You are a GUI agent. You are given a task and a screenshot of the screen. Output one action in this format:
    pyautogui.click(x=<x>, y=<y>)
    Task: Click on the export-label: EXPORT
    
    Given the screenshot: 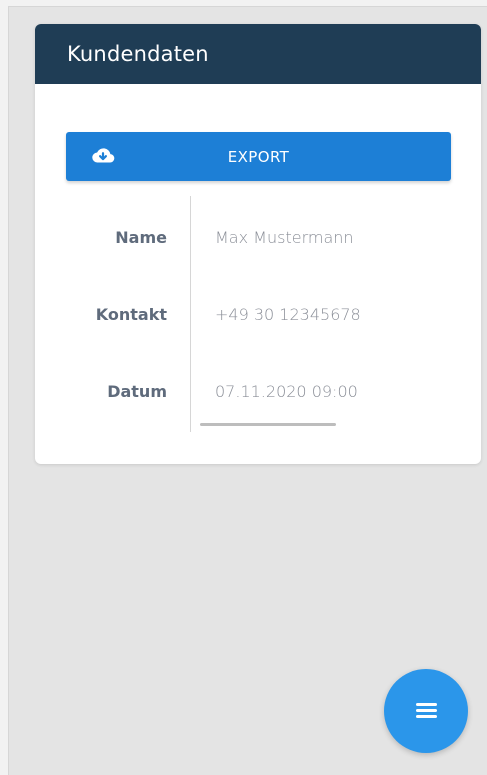 What is the action you would take?
    pyautogui.click(x=258, y=156)
    